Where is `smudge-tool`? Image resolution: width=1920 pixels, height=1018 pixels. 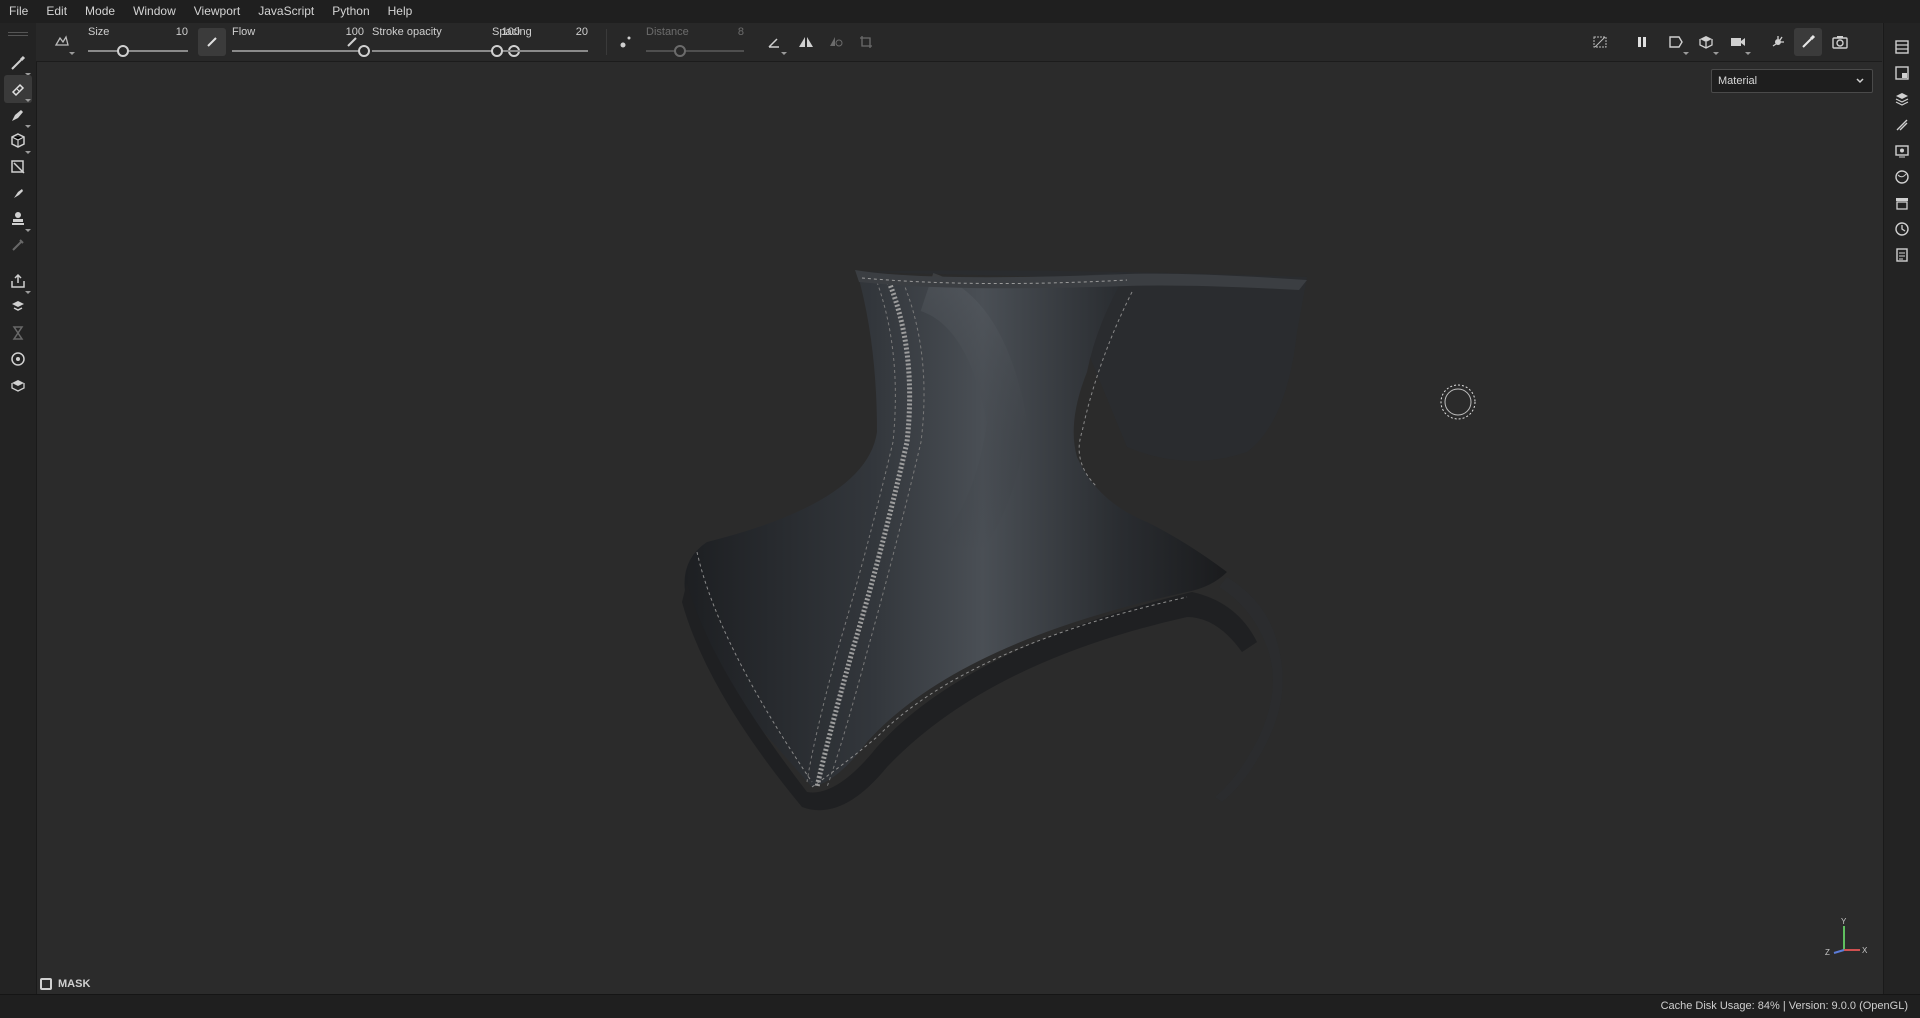 smudge-tool is located at coordinates (18, 167).